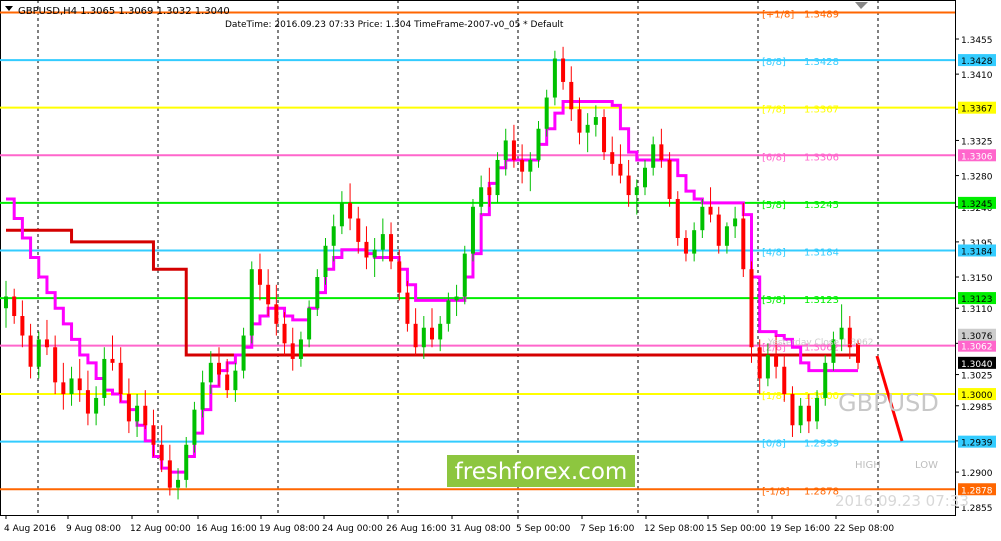 The width and height of the screenshot is (1001, 541). What do you see at coordinates (864, 529) in the screenshot?
I see `x-tick-label: 22 Sep 08:00` at bounding box center [864, 529].